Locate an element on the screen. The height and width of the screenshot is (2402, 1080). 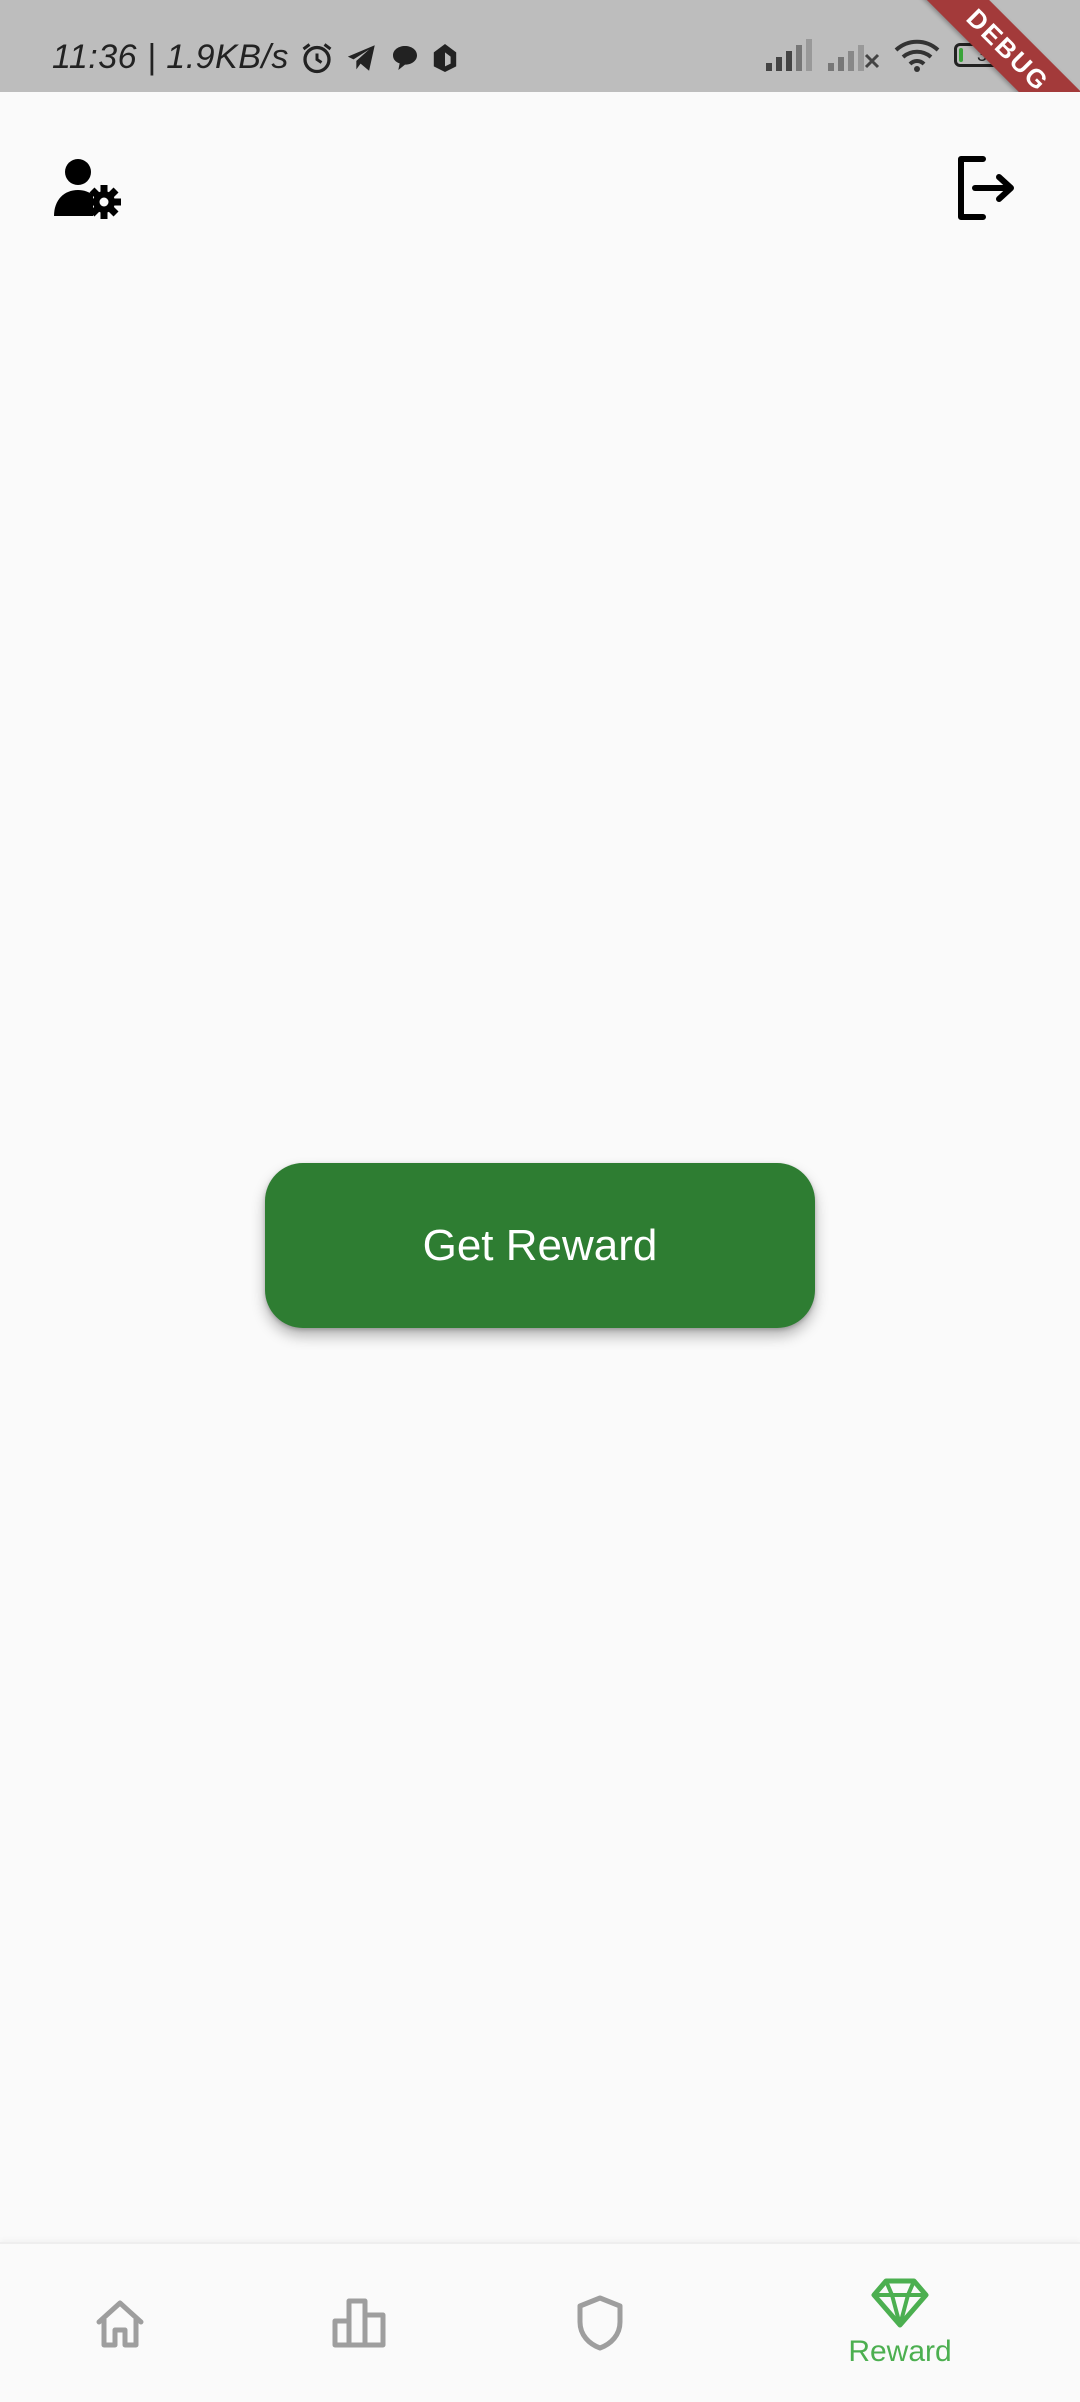
status-bar: 11:36 | 1.9KB/s DEBUG is located at coordinates (540, 46).